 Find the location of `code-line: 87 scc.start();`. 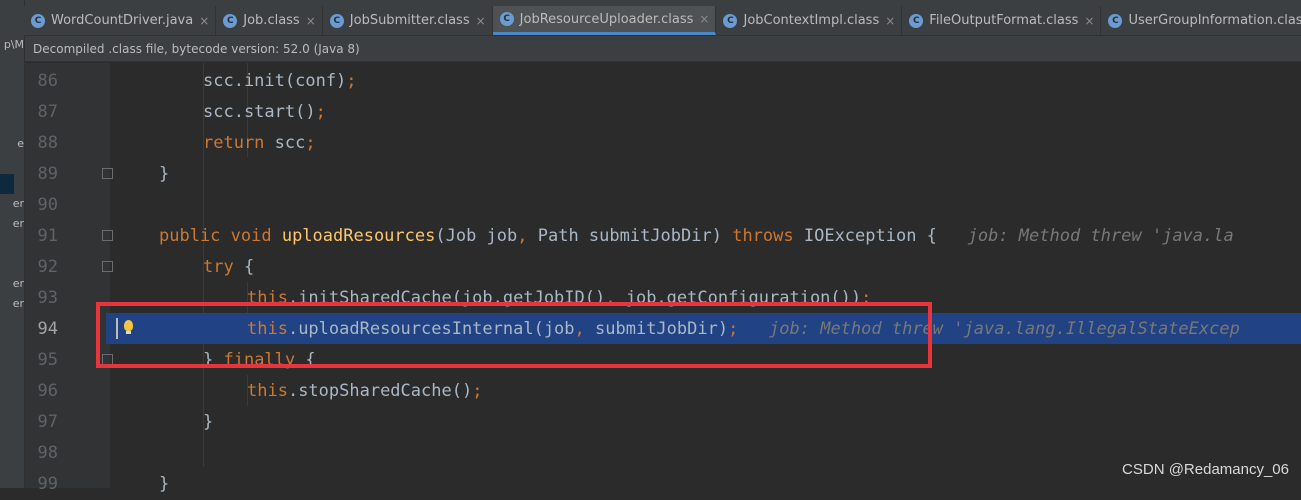

code-line: 87 scc.start(); is located at coordinates (663, 112).